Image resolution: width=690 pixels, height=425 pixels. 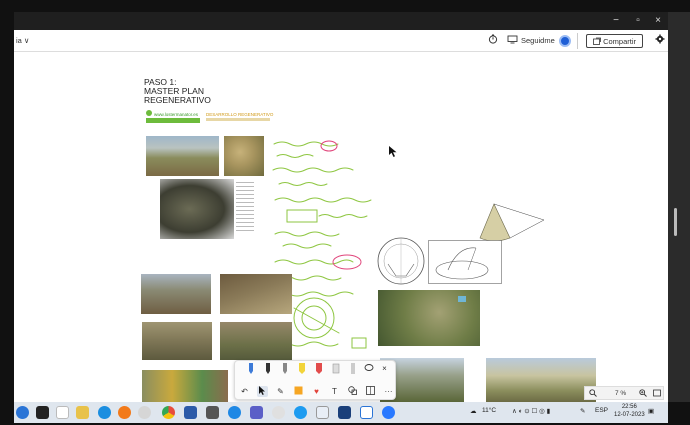 I want to click on settings-gear-icon, so click(x=660, y=41).